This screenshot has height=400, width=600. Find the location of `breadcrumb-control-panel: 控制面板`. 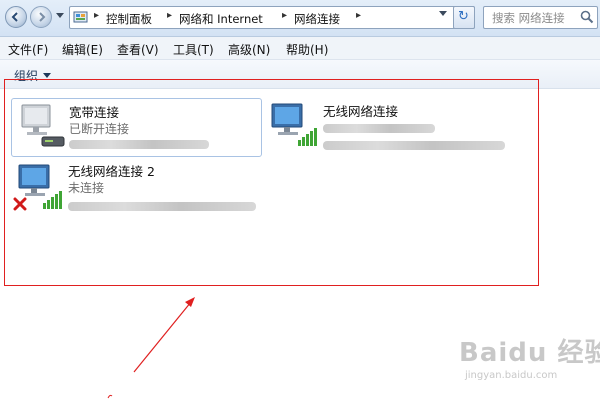

breadcrumb-control-panel: 控制面板 is located at coordinates (129, 19).